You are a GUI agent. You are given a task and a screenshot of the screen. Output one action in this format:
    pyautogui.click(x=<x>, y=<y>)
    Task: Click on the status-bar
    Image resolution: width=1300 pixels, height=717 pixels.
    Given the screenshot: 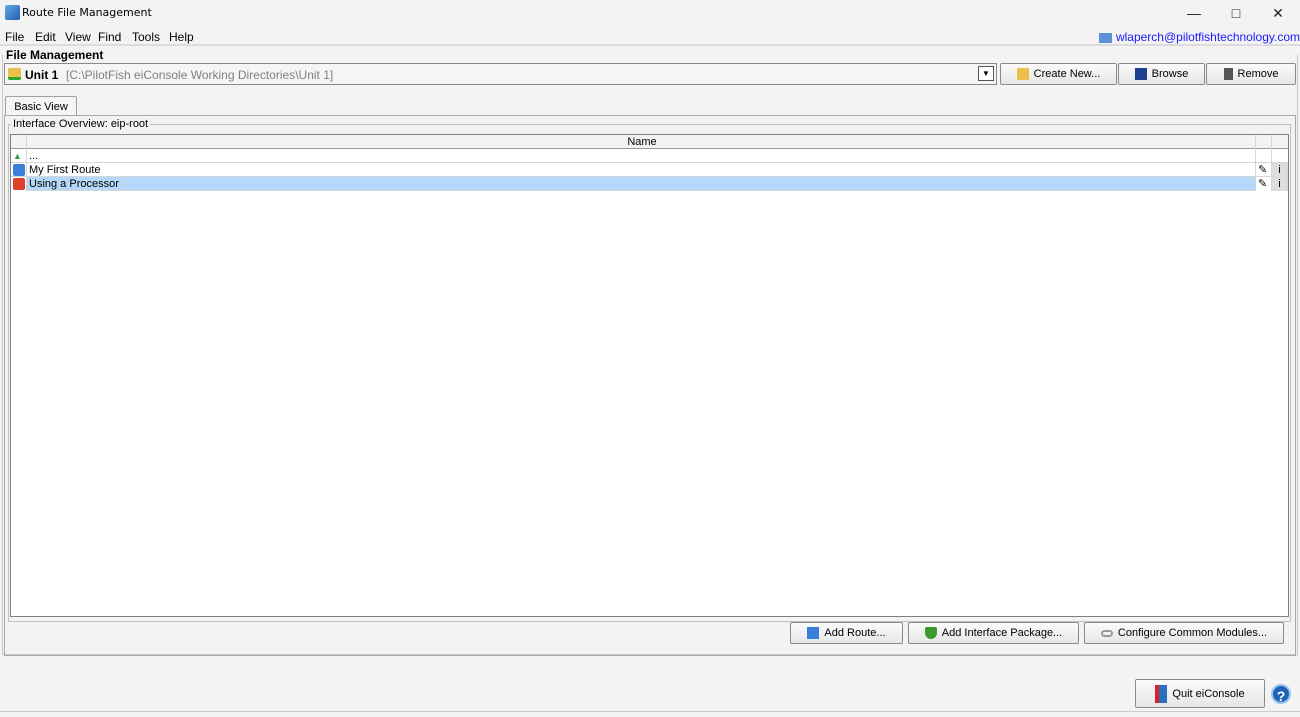 What is the action you would take?
    pyautogui.click(x=650, y=714)
    